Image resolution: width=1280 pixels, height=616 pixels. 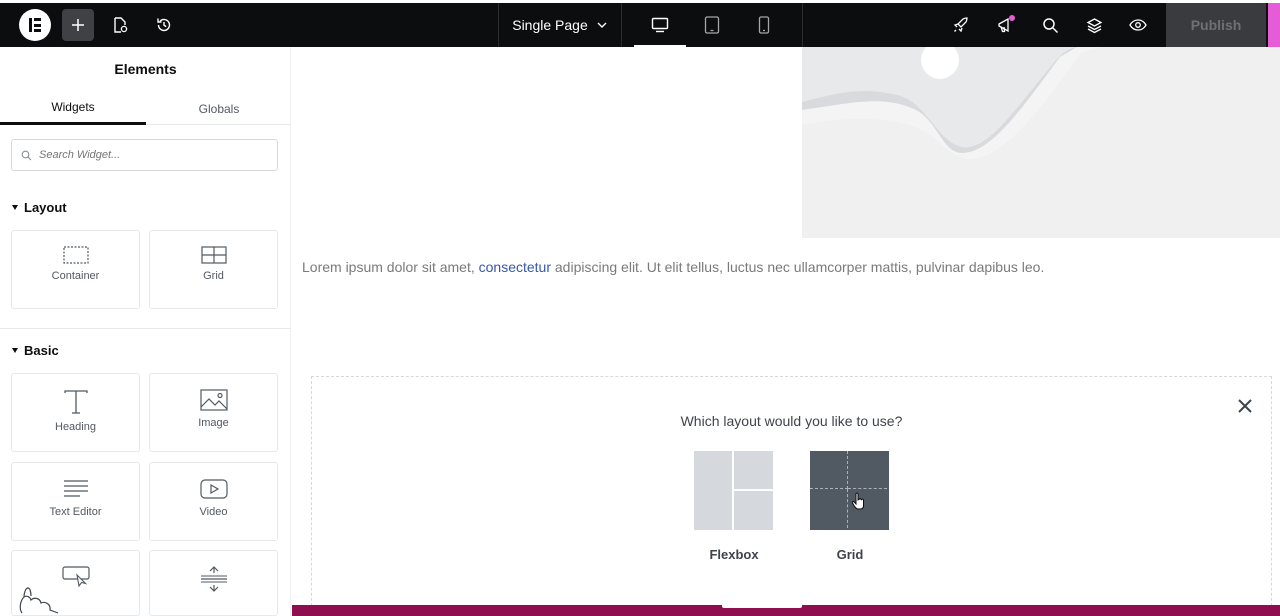 I want to click on text-editor-icon, so click(x=75, y=488).